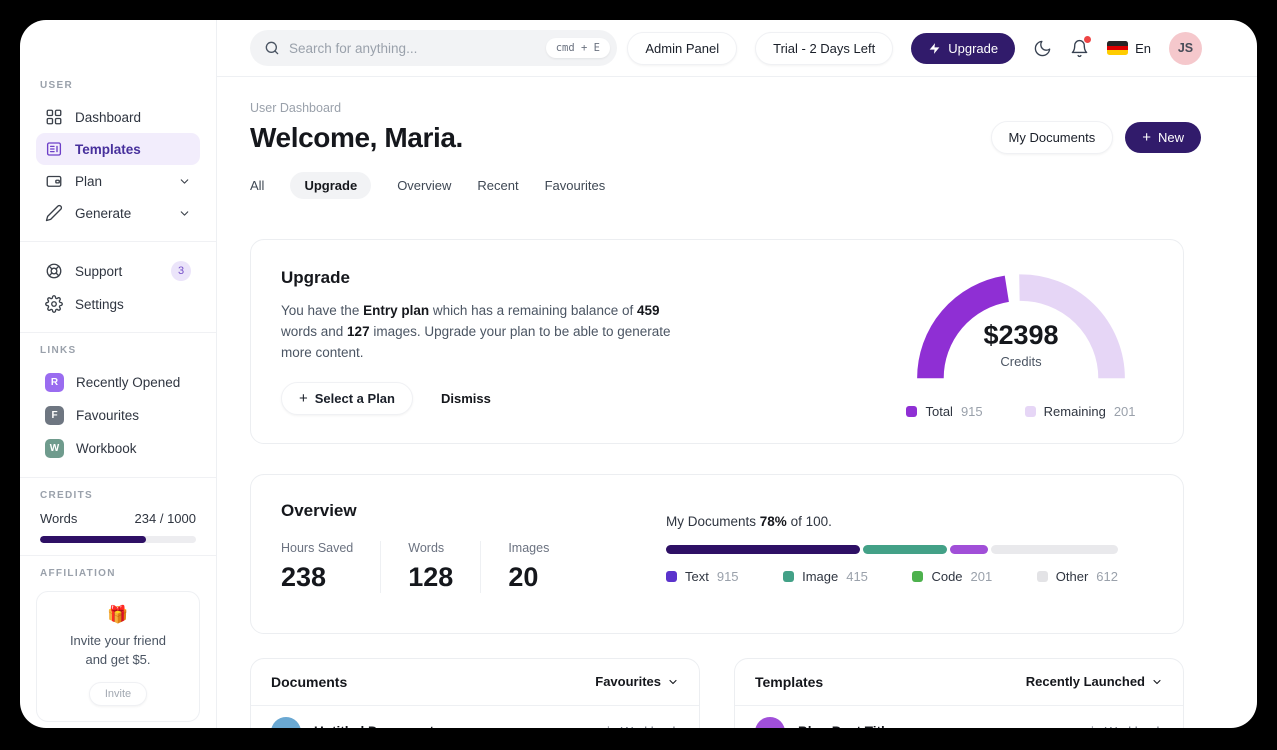  I want to click on legend-item-other: Other 612, so click(1077, 576).